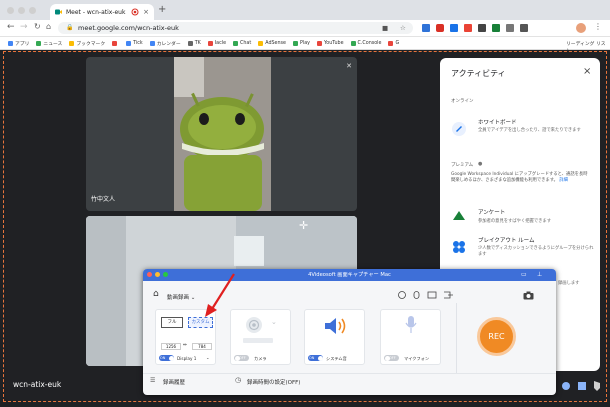 Image resolution: width=610 pixels, height=407 pixels. I want to click on history-icon: ☰, so click(153, 380).